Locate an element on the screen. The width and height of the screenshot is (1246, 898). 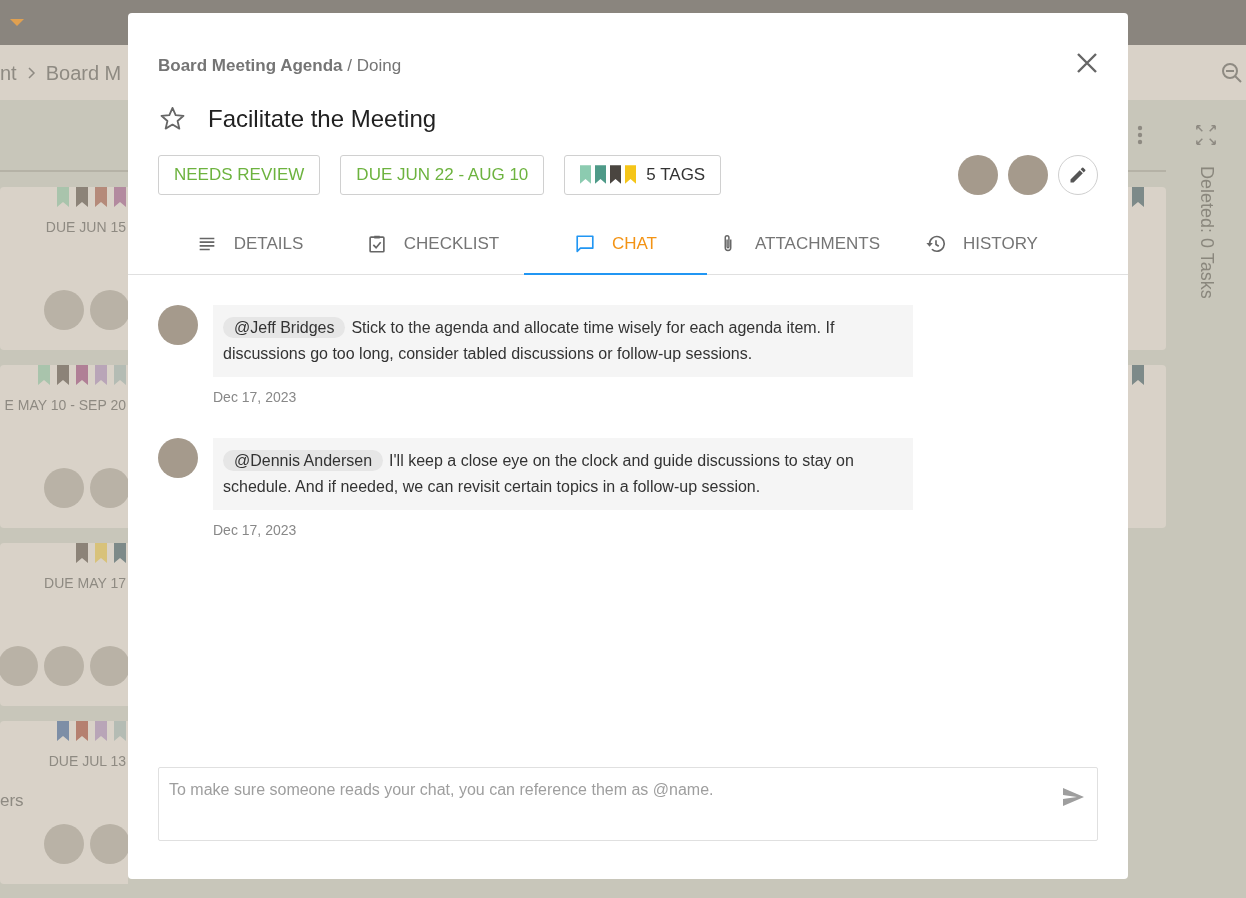
breadcrumb-item: Board M is located at coordinates (83, 72).